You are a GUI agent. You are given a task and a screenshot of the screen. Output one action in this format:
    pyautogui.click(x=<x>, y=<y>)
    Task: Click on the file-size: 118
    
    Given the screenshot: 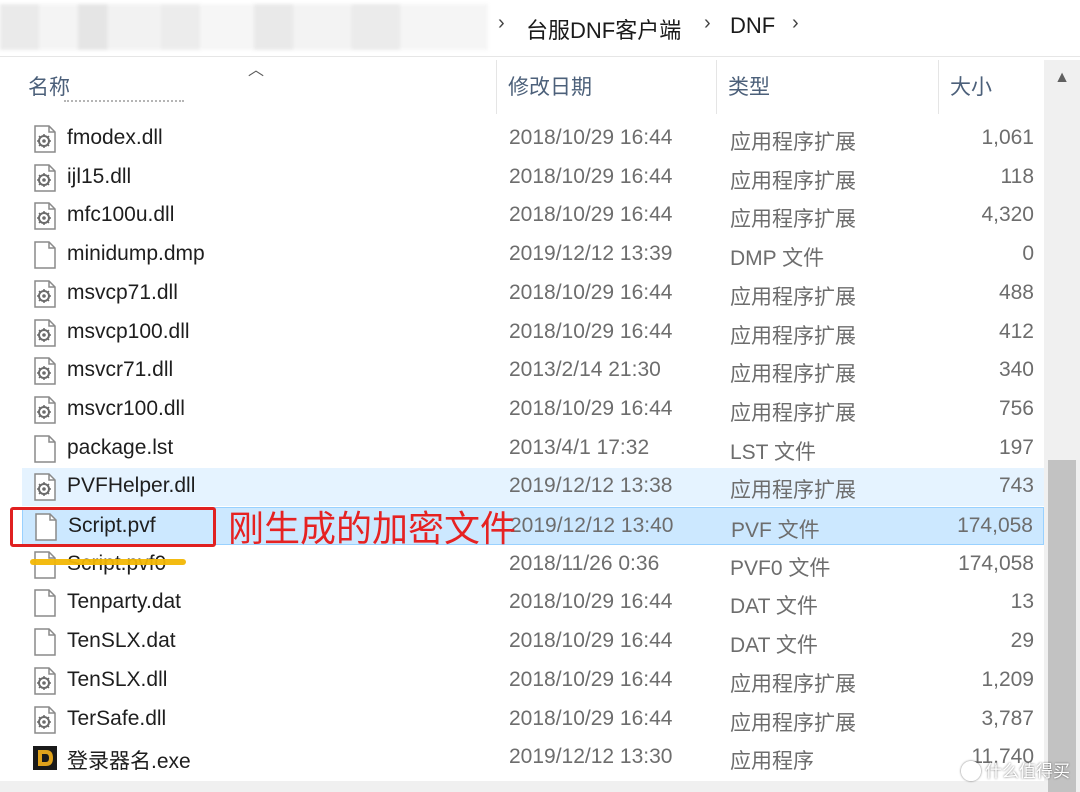 What is the action you would take?
    pyautogui.click(x=1017, y=176)
    